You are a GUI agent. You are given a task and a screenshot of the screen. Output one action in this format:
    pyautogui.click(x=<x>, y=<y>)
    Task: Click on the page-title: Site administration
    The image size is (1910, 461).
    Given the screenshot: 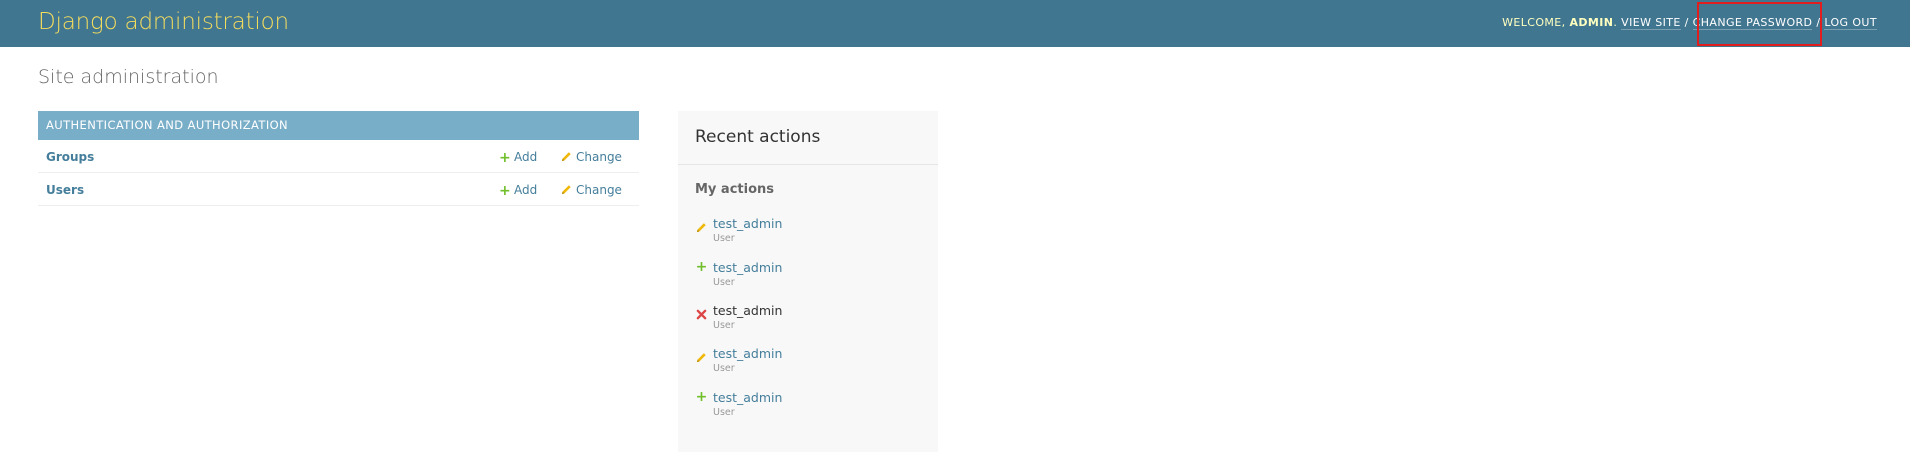 What is the action you would take?
    pyautogui.click(x=128, y=77)
    